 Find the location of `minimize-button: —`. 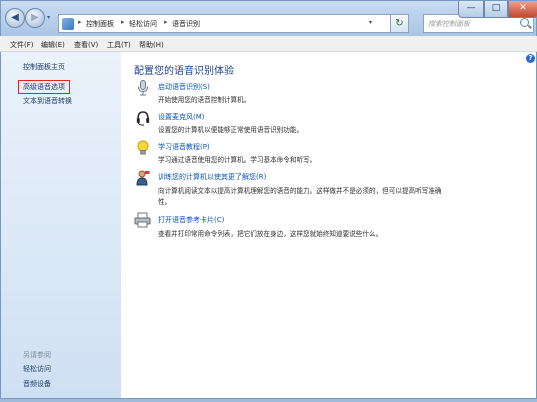

minimize-button: — is located at coordinates (471, 9).